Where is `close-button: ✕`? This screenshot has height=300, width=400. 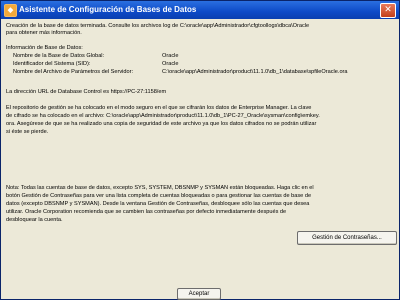
close-button: ✕ is located at coordinates (388, 10).